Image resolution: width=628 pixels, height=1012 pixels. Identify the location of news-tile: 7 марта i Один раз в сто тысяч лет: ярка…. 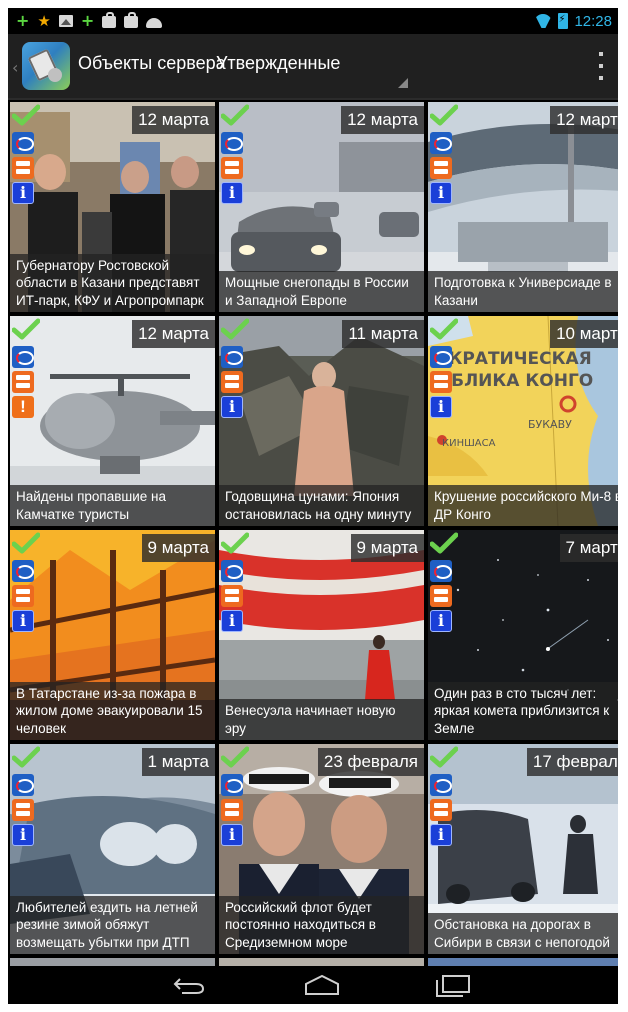
(523, 635).